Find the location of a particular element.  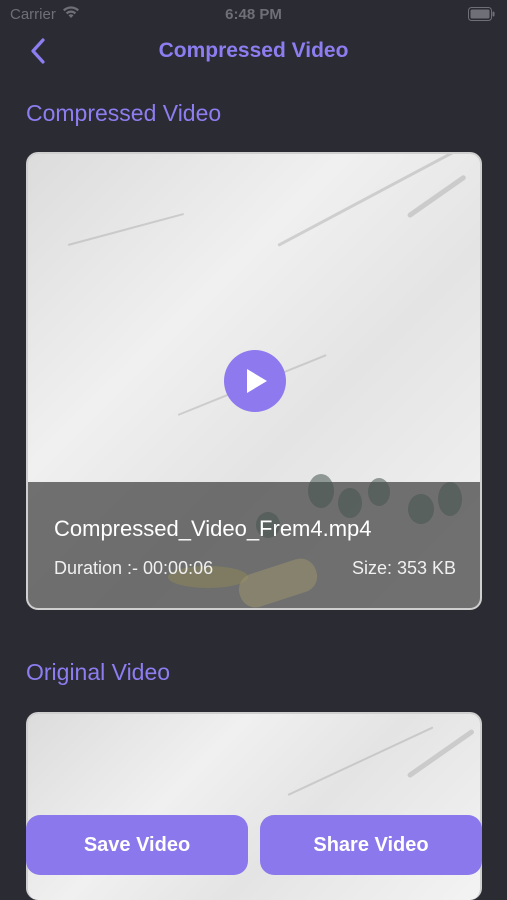

video-size: Size: 353 KB is located at coordinates (403, 568).